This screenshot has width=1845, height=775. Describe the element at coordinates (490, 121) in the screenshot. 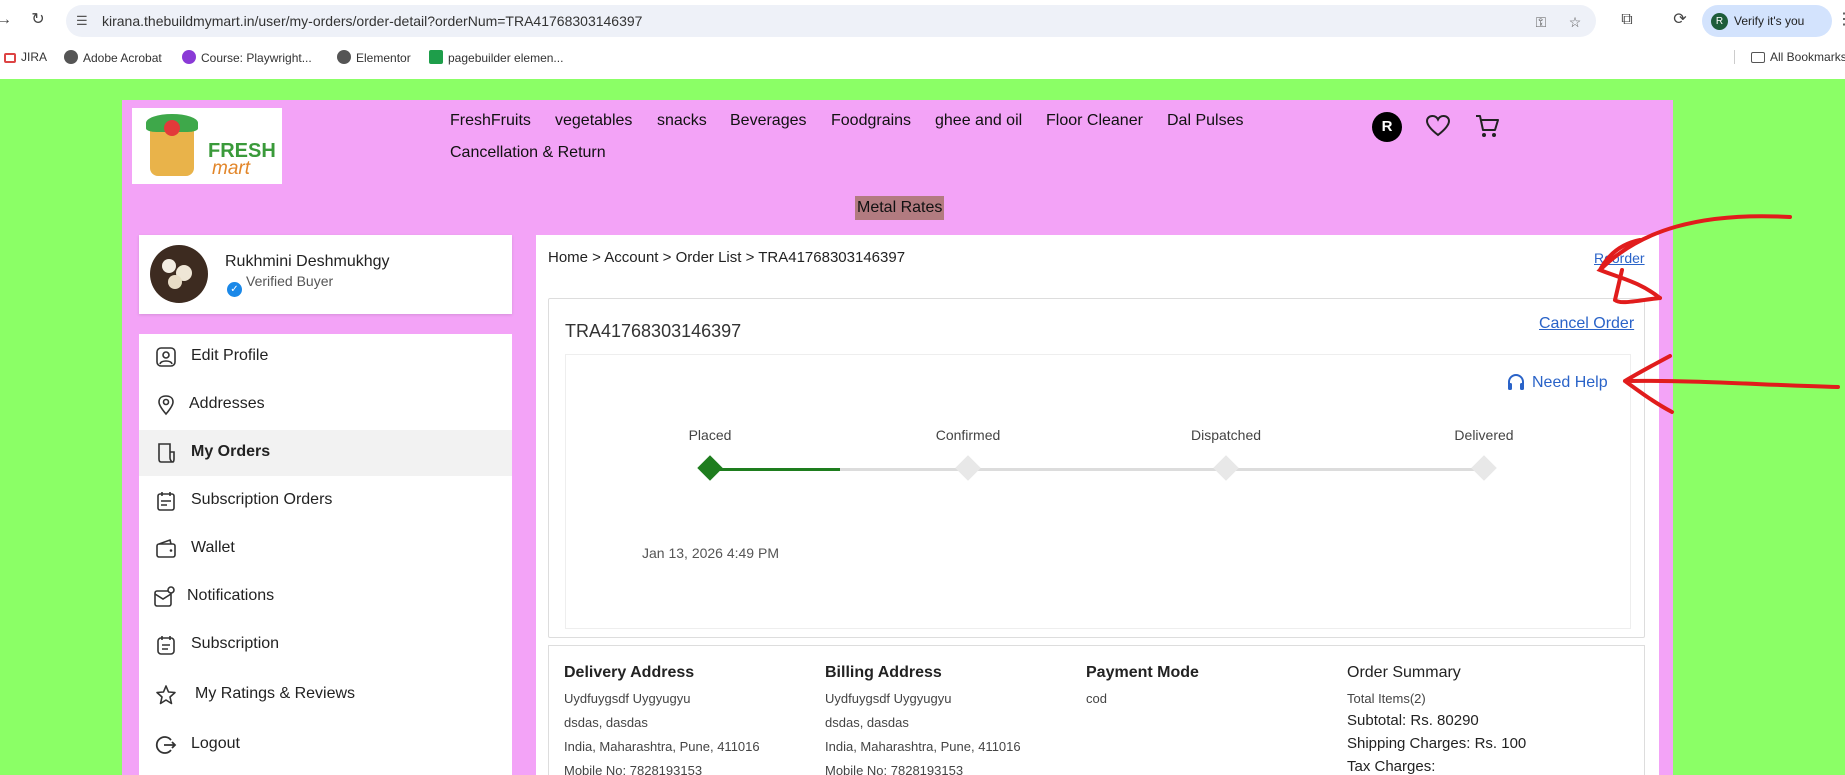

I see `menu-freshfruits: FreshFruits` at that location.